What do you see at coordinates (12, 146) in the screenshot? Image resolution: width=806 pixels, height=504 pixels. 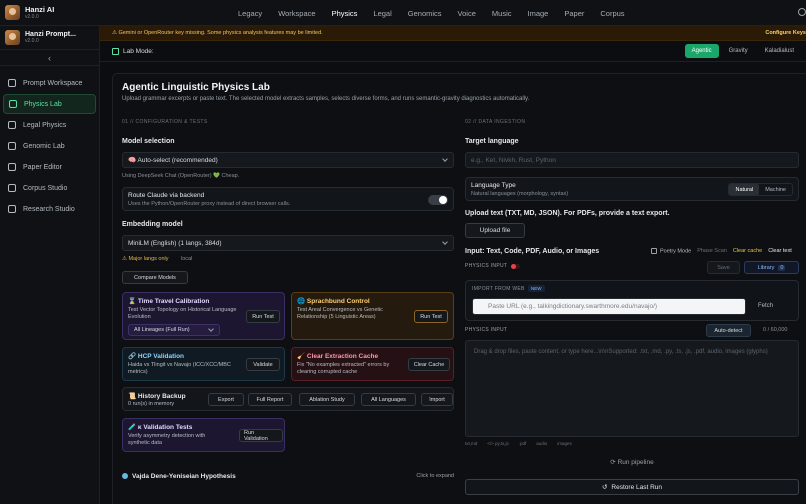 I see `dna-icon` at bounding box center [12, 146].